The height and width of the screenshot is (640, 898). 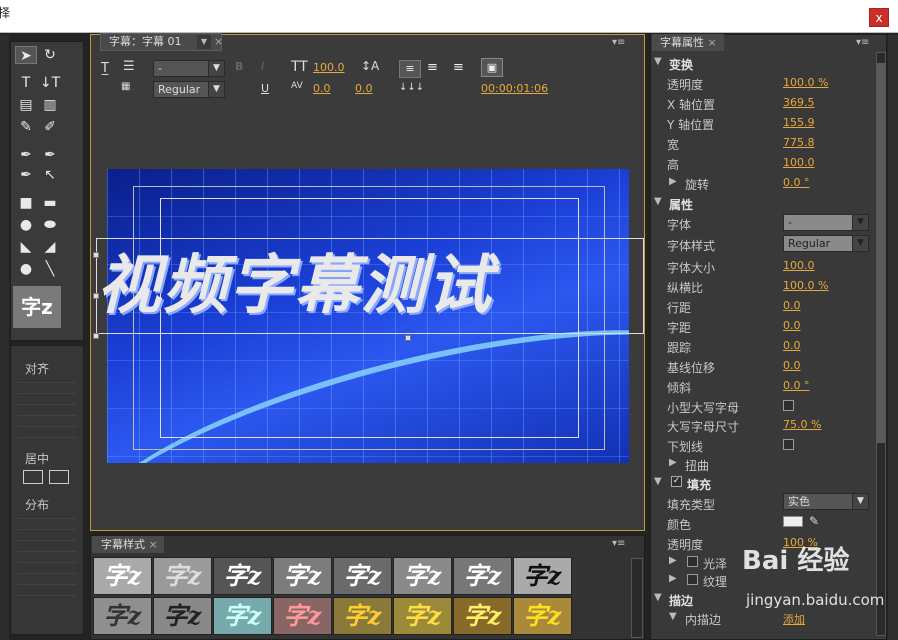 I want to click on close-button: x, so click(x=879, y=17).